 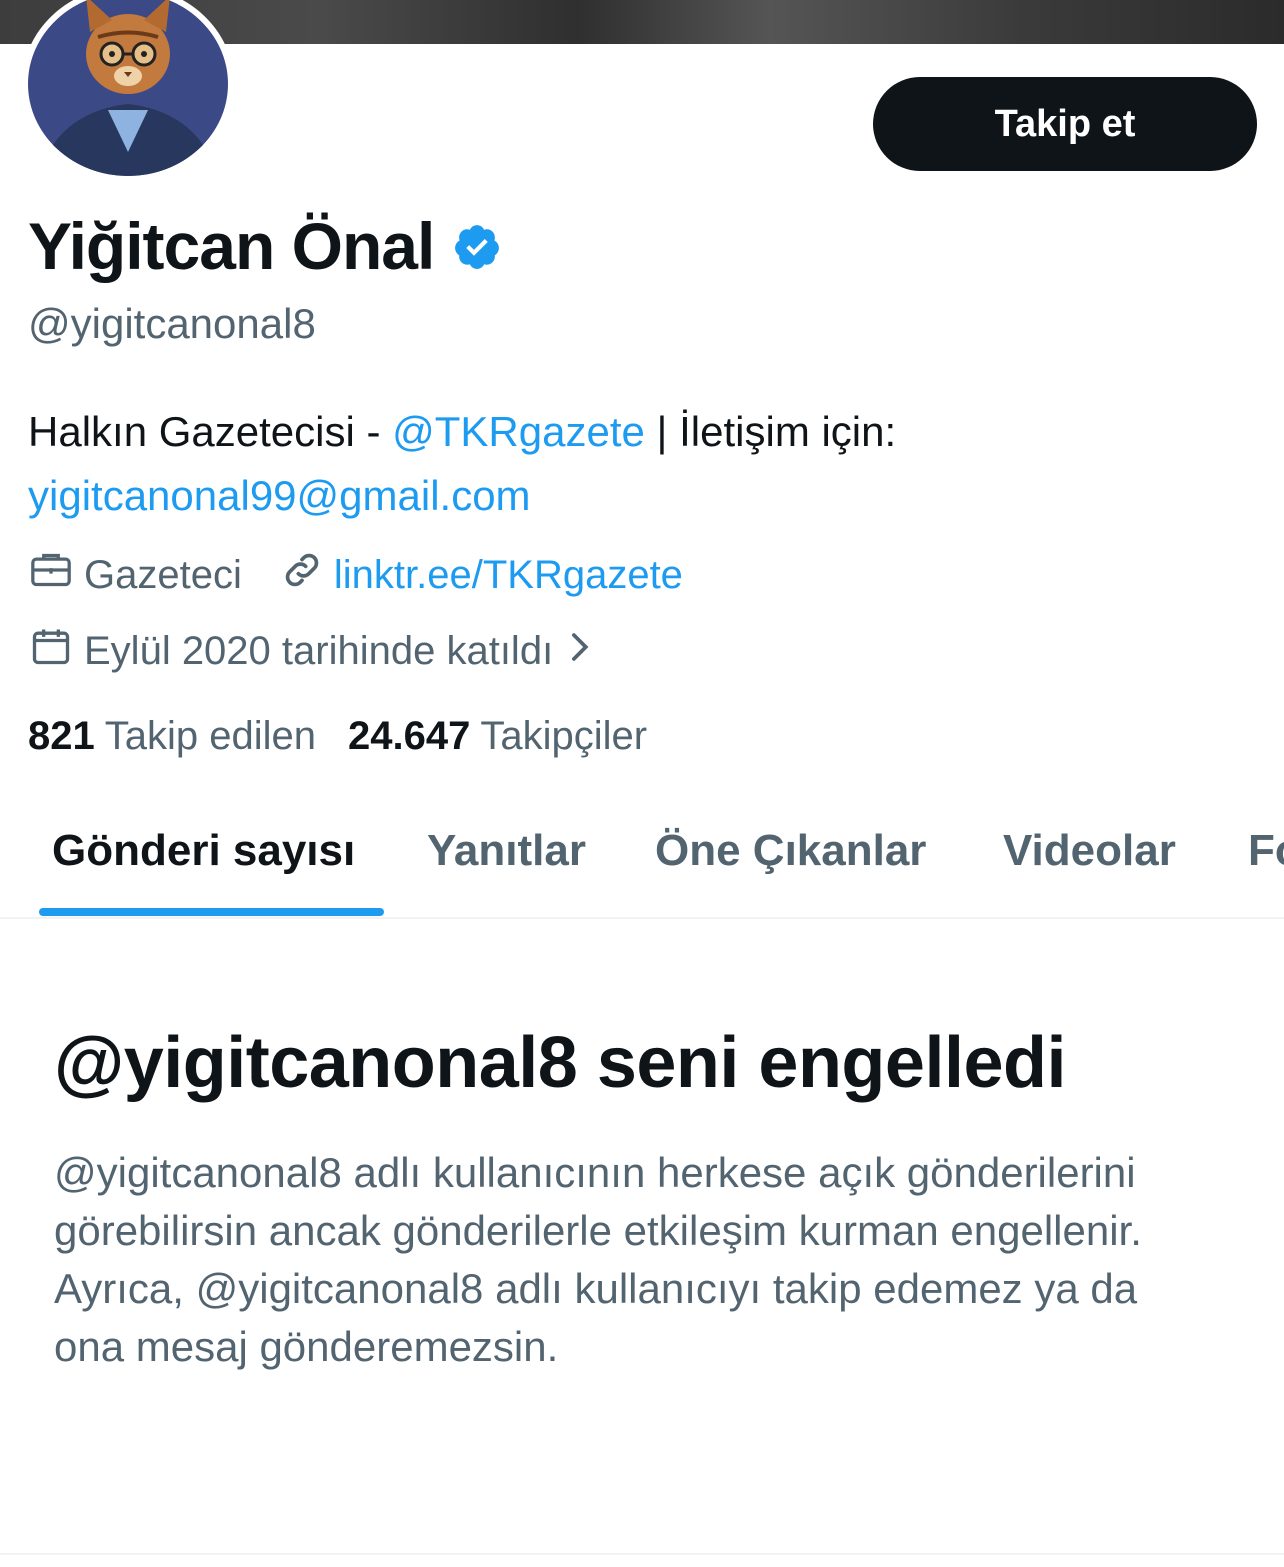 I want to click on followers-count: 24.647, so click(x=409, y=736).